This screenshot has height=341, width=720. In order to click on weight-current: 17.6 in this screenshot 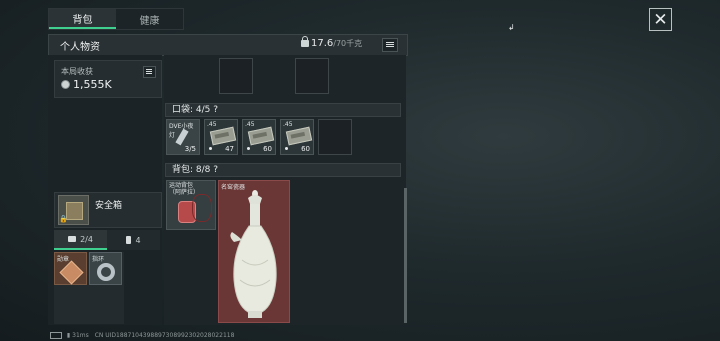, I will do `click(322, 43)`.